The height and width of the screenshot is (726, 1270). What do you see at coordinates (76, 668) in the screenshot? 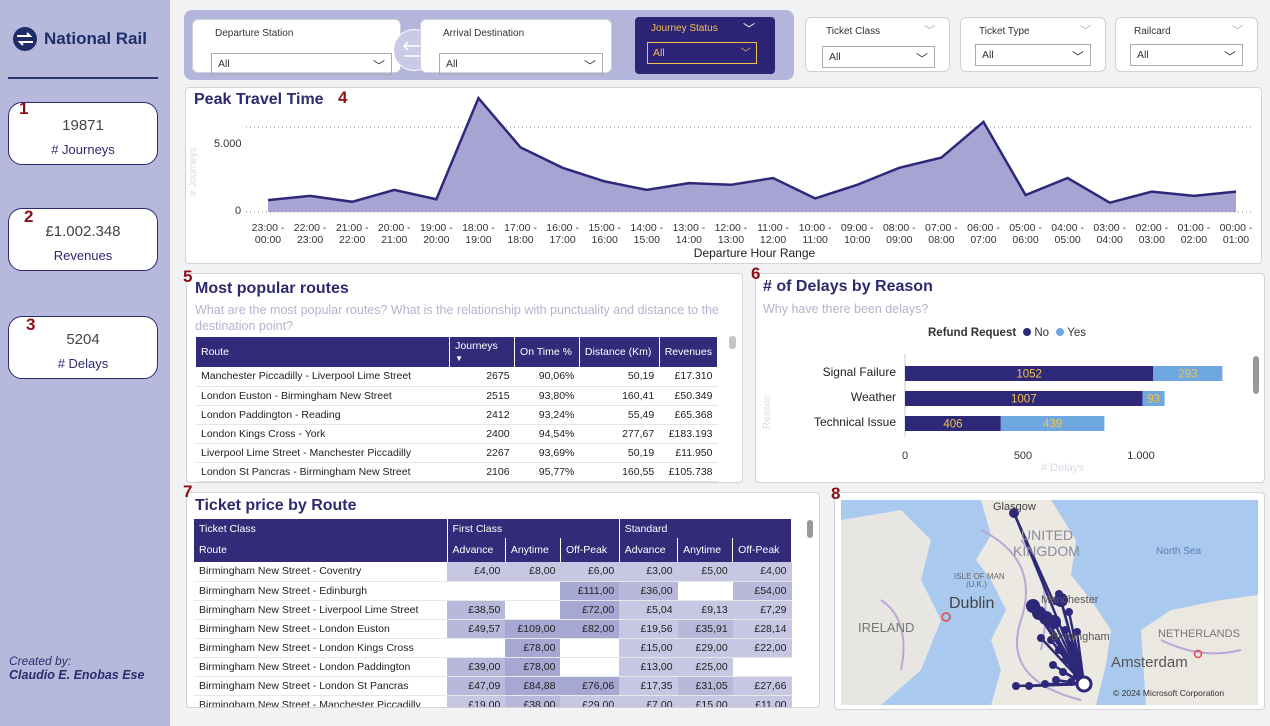
I see `credit: Created by: Claudio E. Enobas Ese` at bounding box center [76, 668].